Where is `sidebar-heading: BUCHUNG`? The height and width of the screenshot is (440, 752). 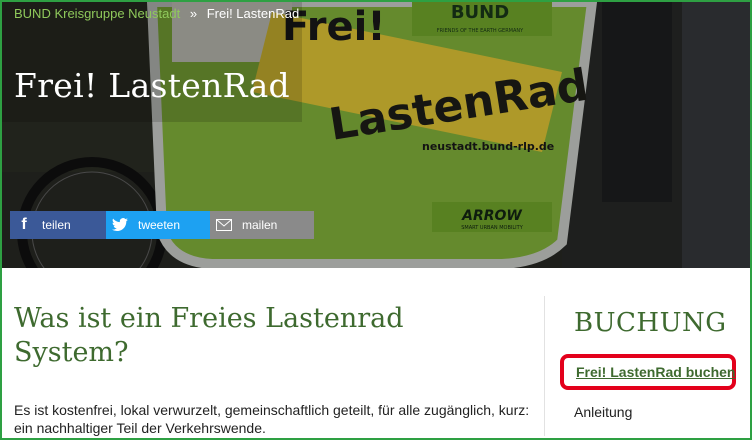
sidebar-heading: BUCHUNG is located at coordinates (650, 323).